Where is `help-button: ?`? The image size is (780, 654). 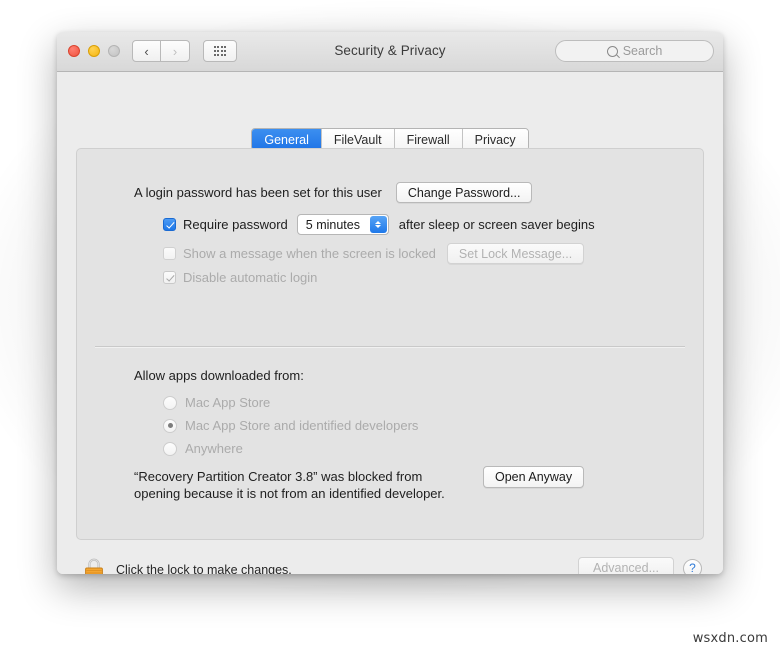 help-button: ? is located at coordinates (692, 566).